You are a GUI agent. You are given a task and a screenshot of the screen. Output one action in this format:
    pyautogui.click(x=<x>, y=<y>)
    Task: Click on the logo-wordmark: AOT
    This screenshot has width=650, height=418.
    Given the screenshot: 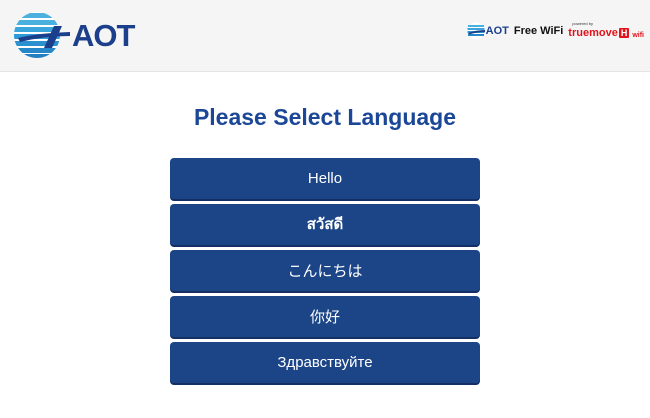 What is the action you would take?
    pyautogui.click(x=103, y=35)
    